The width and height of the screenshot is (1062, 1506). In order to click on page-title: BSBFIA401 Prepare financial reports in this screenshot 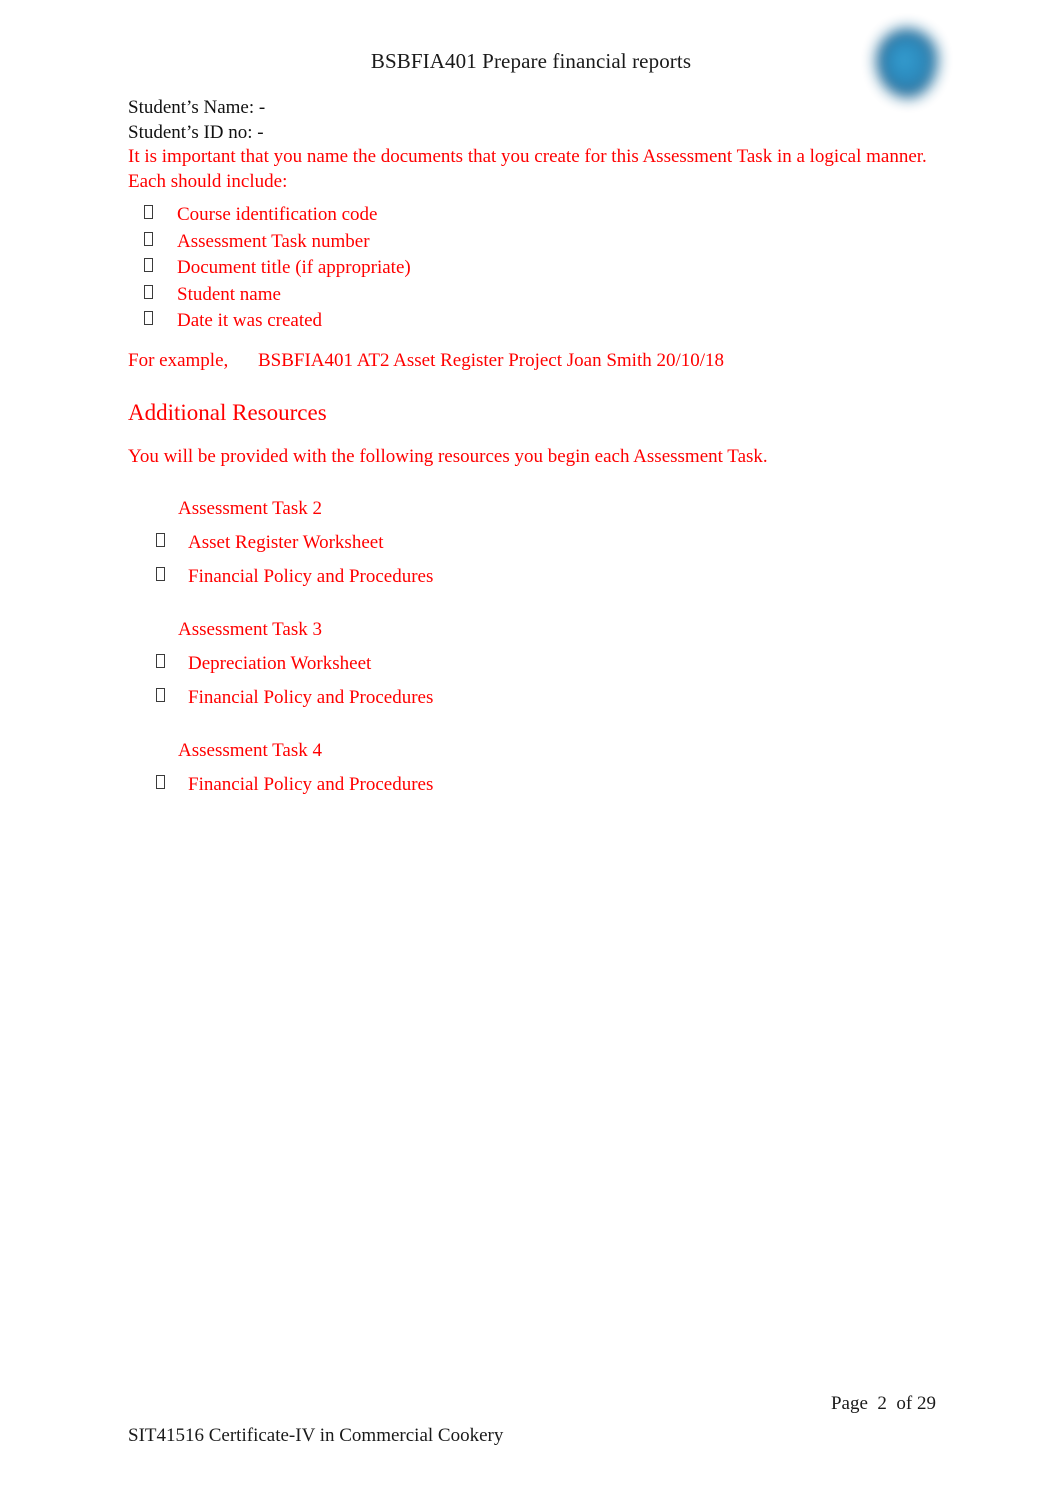, I will do `click(531, 61)`.